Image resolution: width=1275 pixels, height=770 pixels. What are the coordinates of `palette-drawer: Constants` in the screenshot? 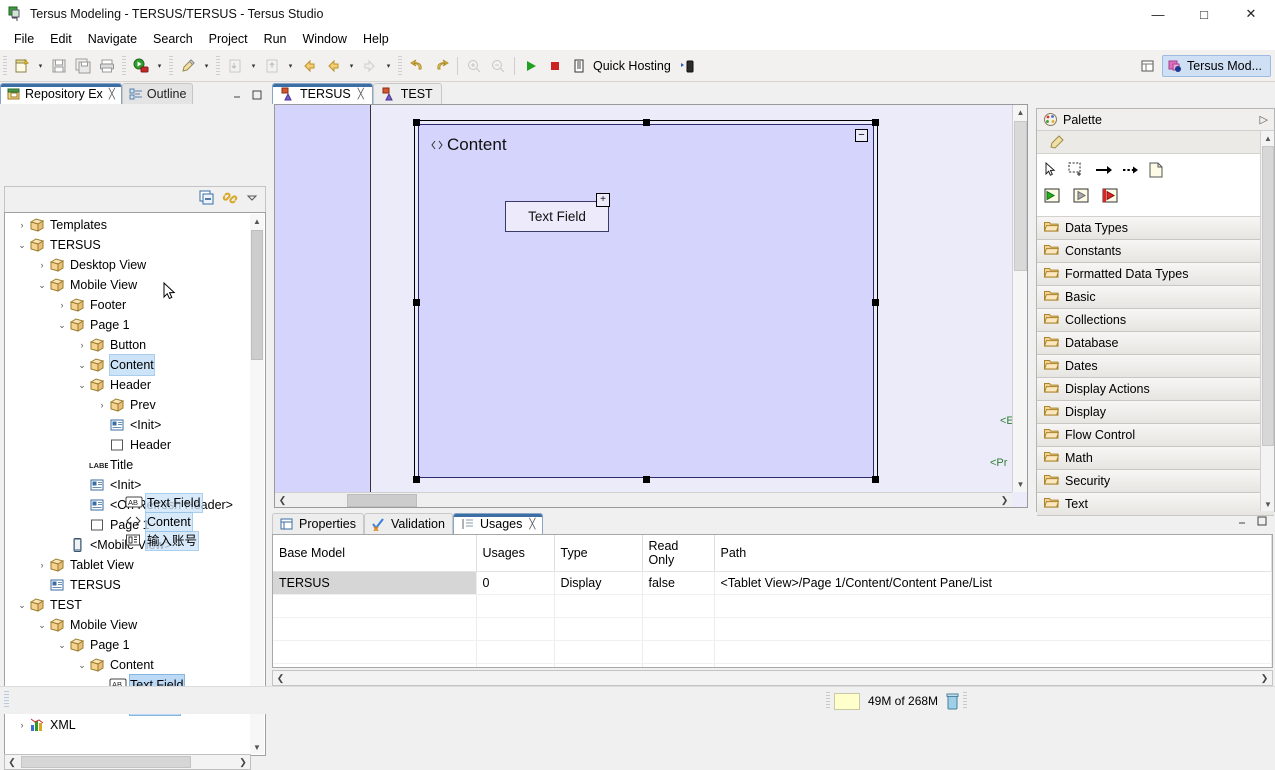 It's located at (1155, 251).